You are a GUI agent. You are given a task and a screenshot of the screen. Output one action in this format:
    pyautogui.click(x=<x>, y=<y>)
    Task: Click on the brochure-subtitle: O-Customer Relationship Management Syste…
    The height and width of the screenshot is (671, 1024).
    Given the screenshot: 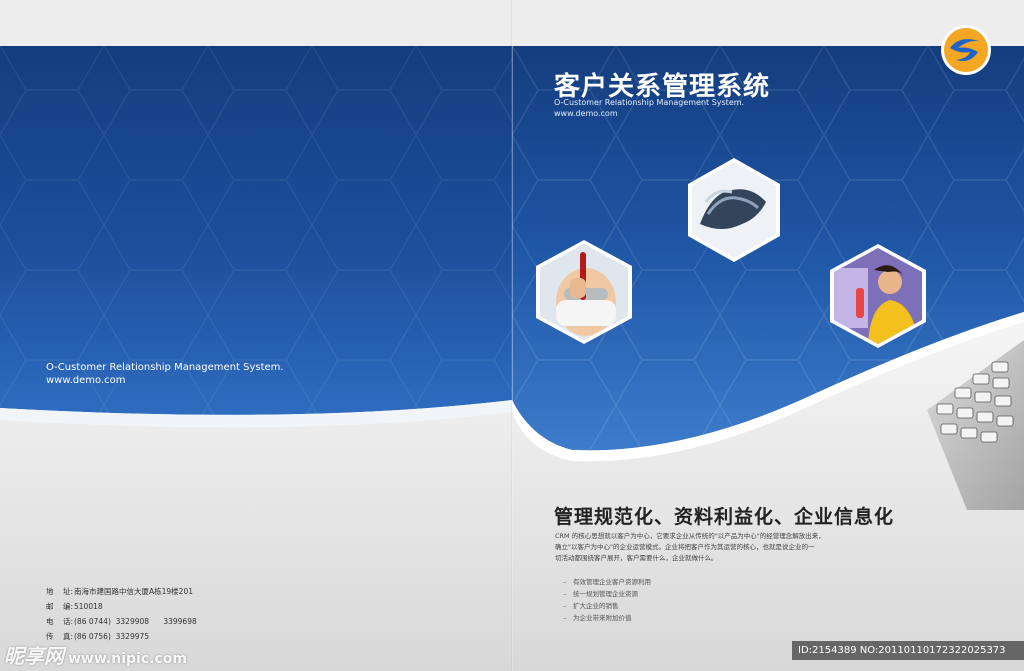 What is the action you would take?
    pyautogui.click(x=649, y=102)
    